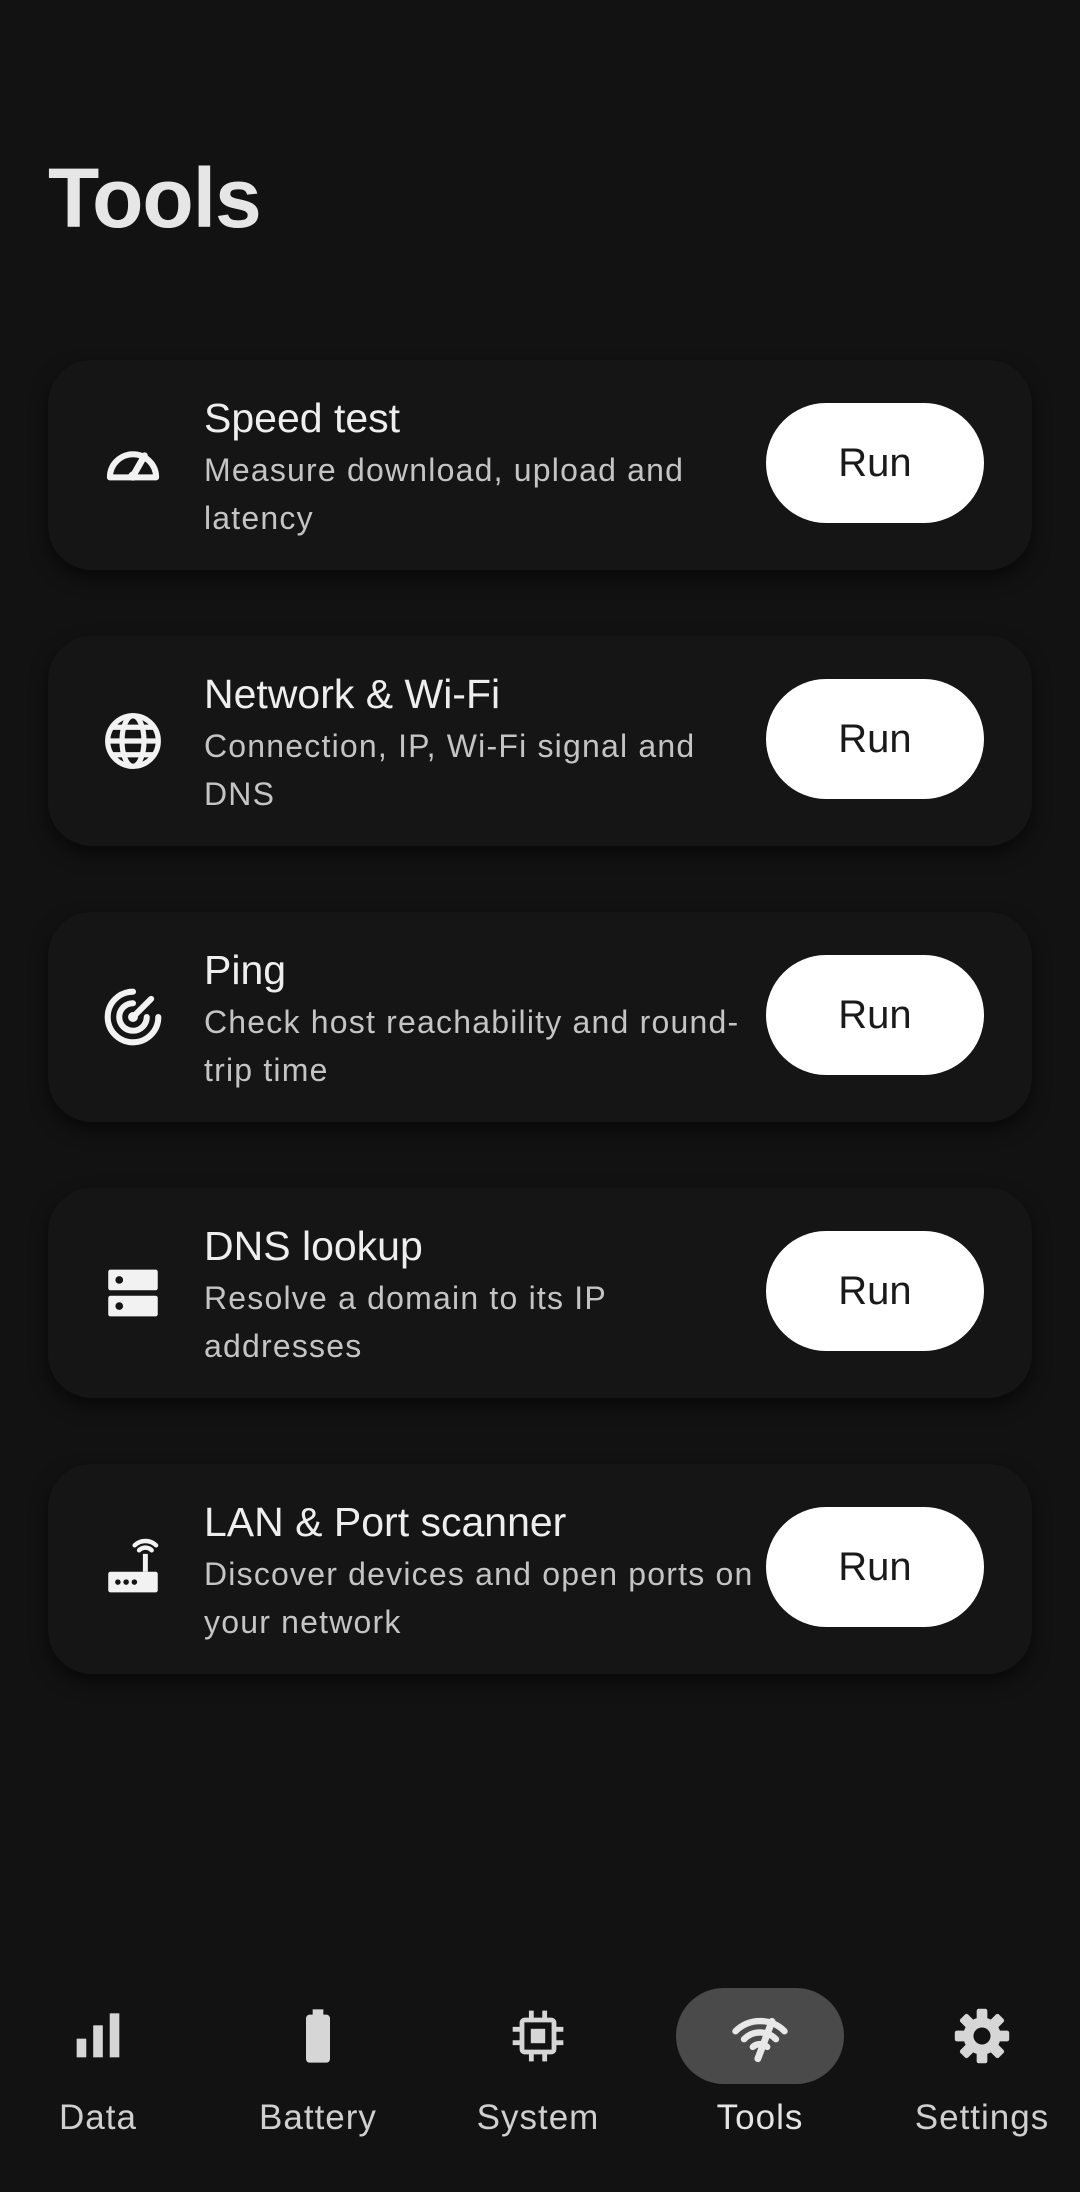 This screenshot has width=1080, height=2192. Describe the element at coordinates (760, 2117) in the screenshot. I see `nav-label: Tools` at that location.